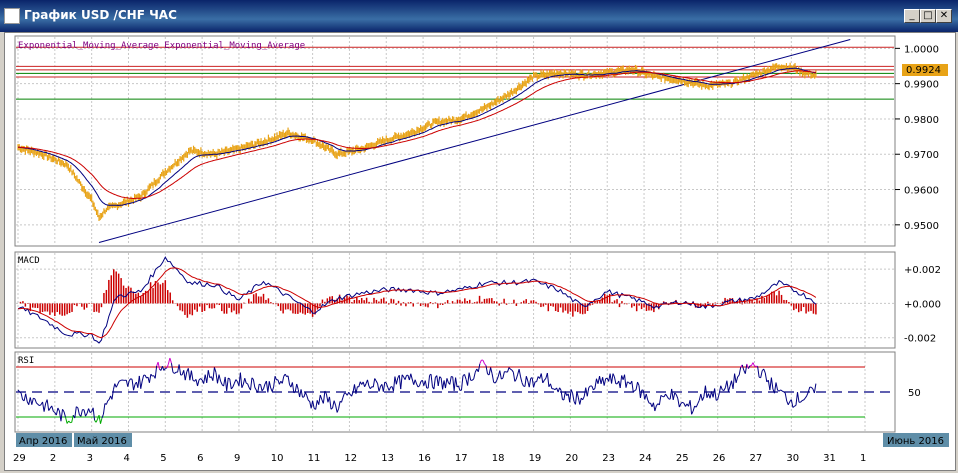 The height and width of the screenshot is (473, 958). I want to click on x-tick-label: 17, so click(461, 458).